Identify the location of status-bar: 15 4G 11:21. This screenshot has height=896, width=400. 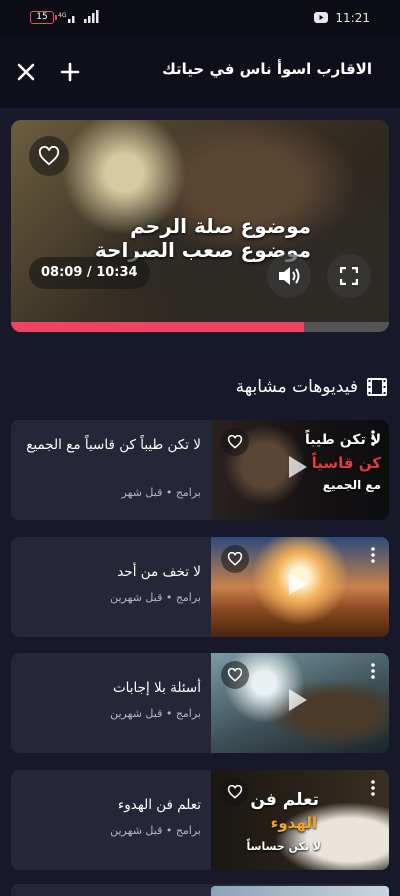
(200, 18).